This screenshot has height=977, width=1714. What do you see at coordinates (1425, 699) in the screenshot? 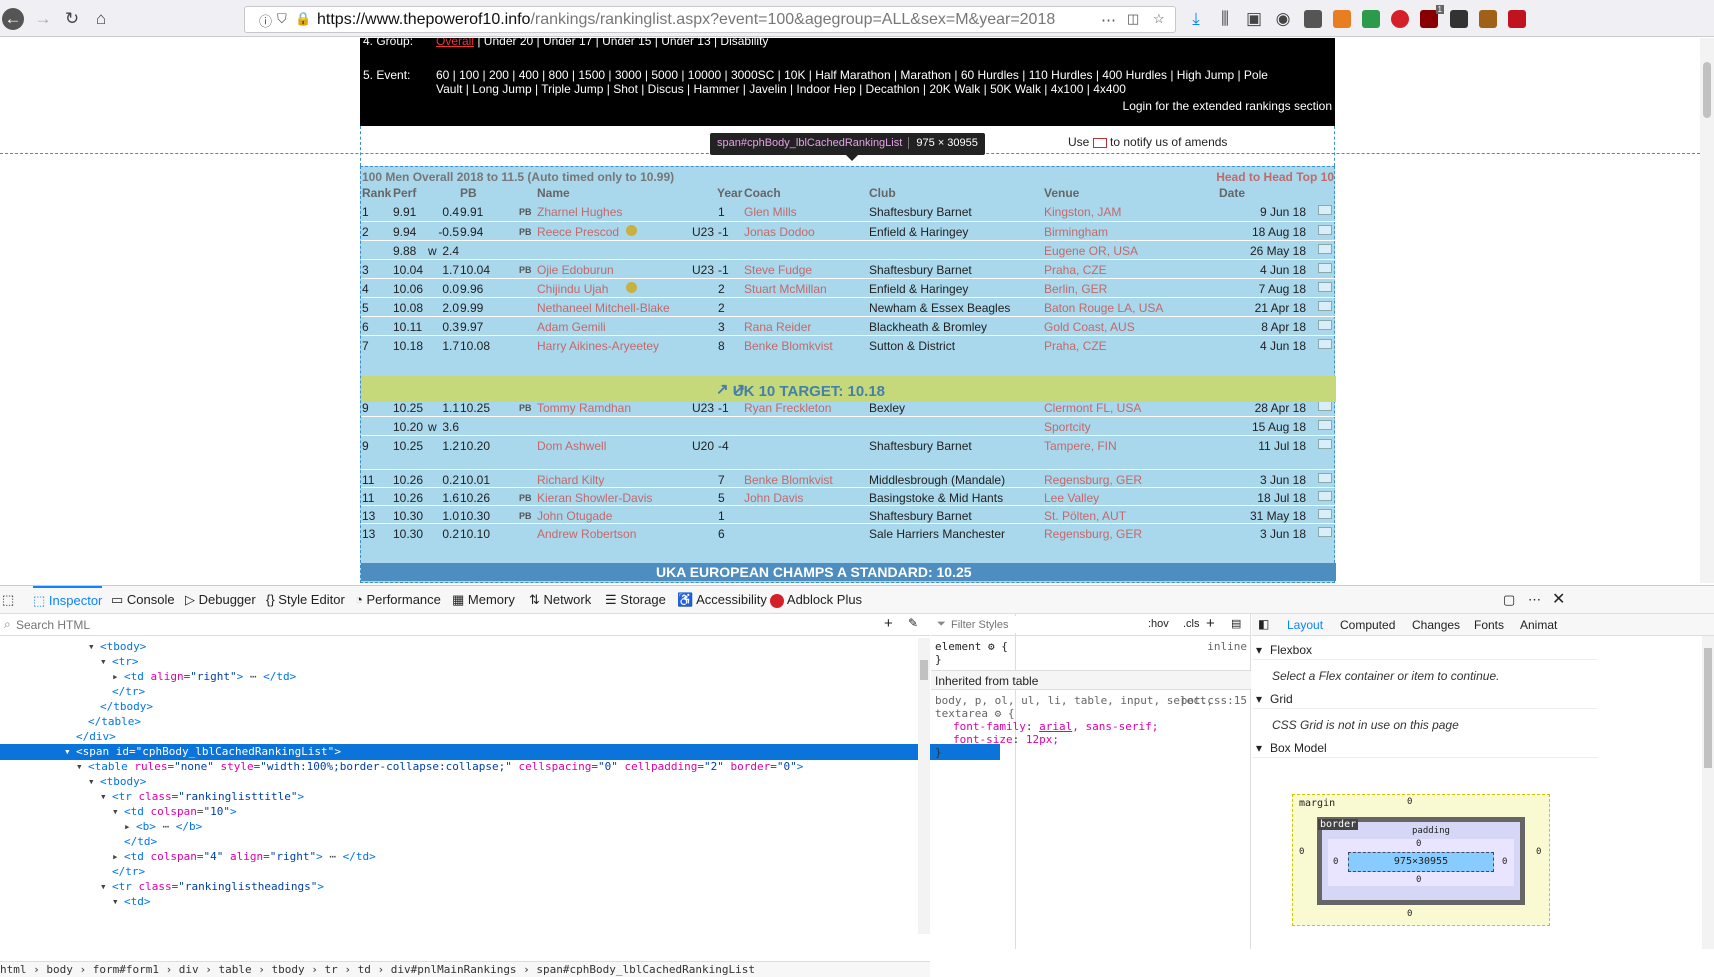
I see `grid-section: ▾ Grid` at bounding box center [1425, 699].